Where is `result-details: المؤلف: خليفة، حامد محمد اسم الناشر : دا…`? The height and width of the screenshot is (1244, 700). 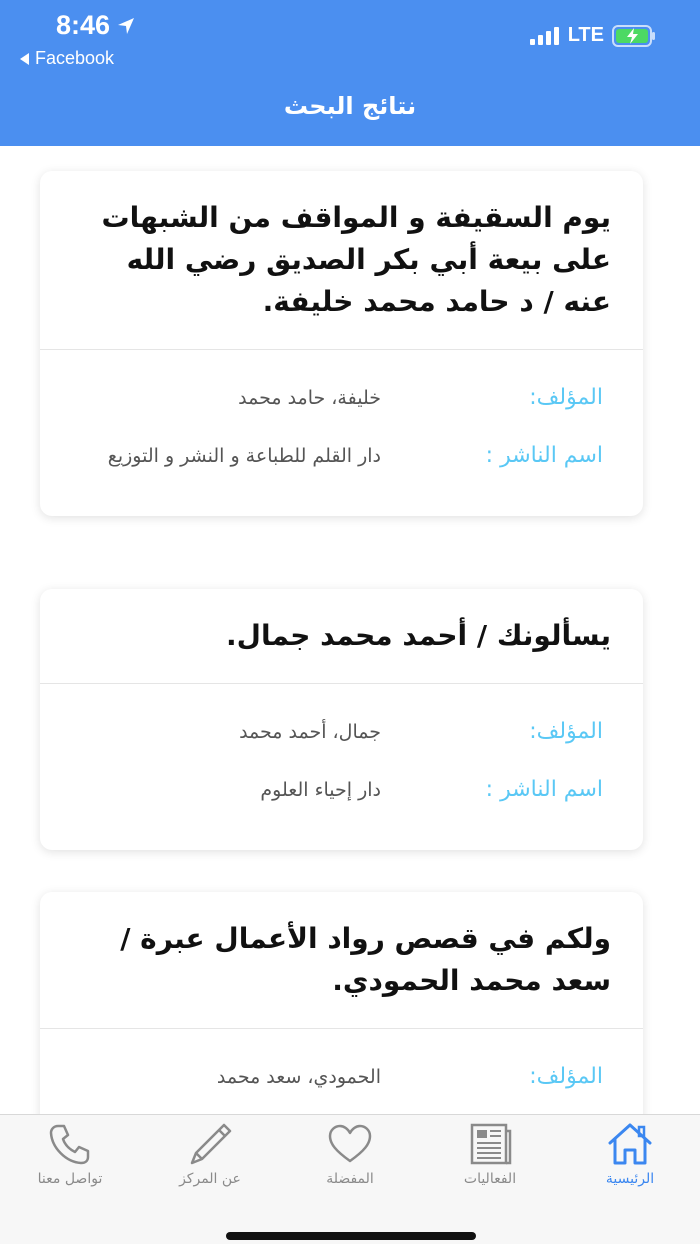
result-details: المؤلف: خليفة، حامد محمد اسم الناشر : دا… is located at coordinates (341, 433).